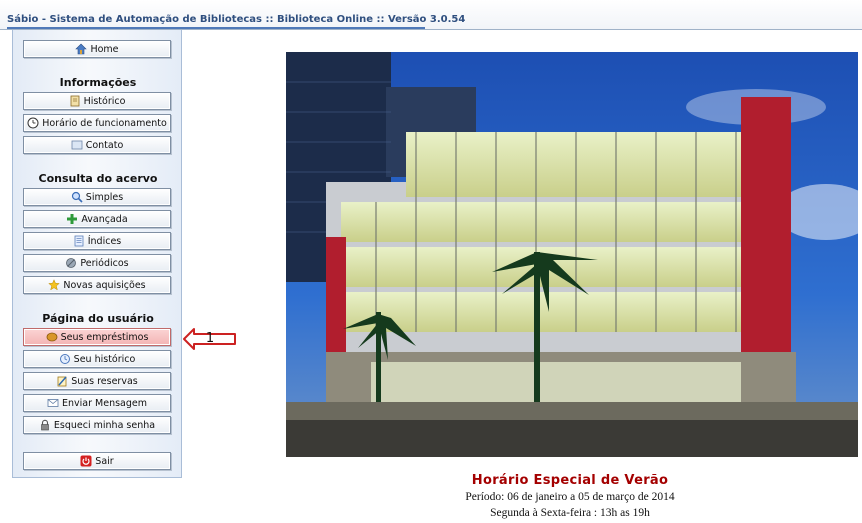 Image resolution: width=862 pixels, height=523 pixels. I want to click on novas-aquisicoes-button: Novas aquisições, so click(97, 285).